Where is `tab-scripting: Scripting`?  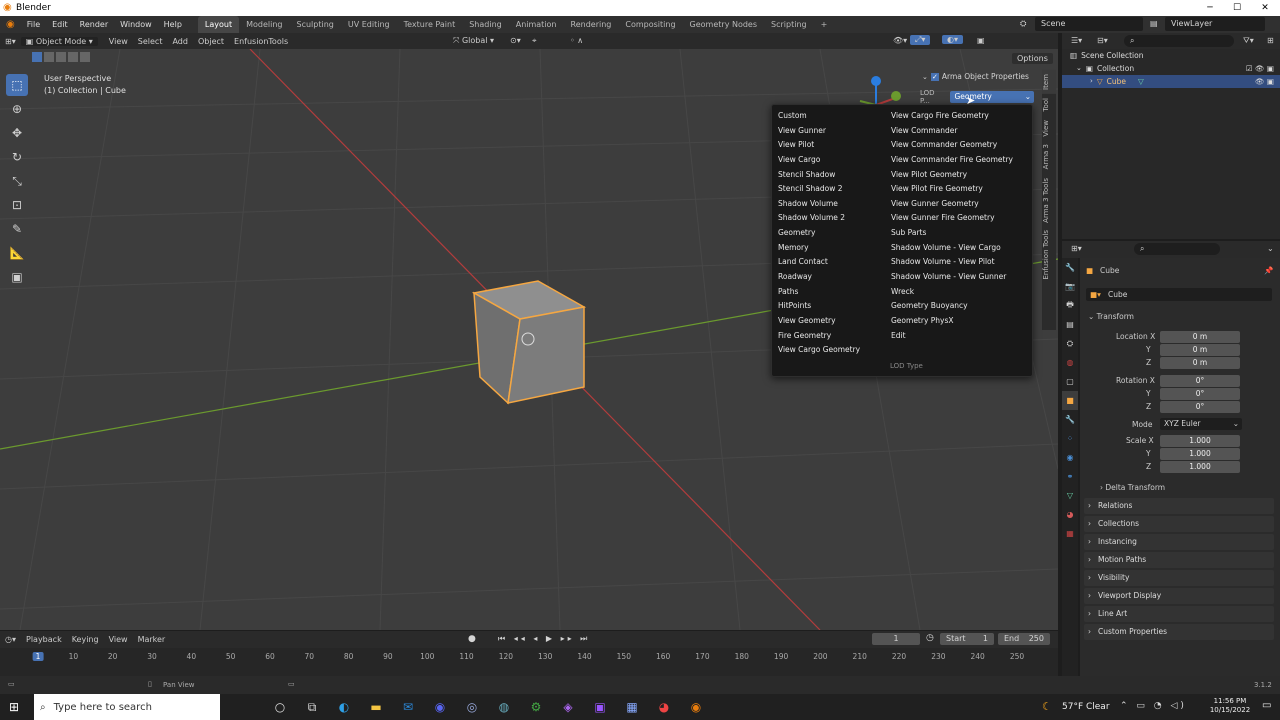
tab-scripting: Scripting is located at coordinates (789, 24).